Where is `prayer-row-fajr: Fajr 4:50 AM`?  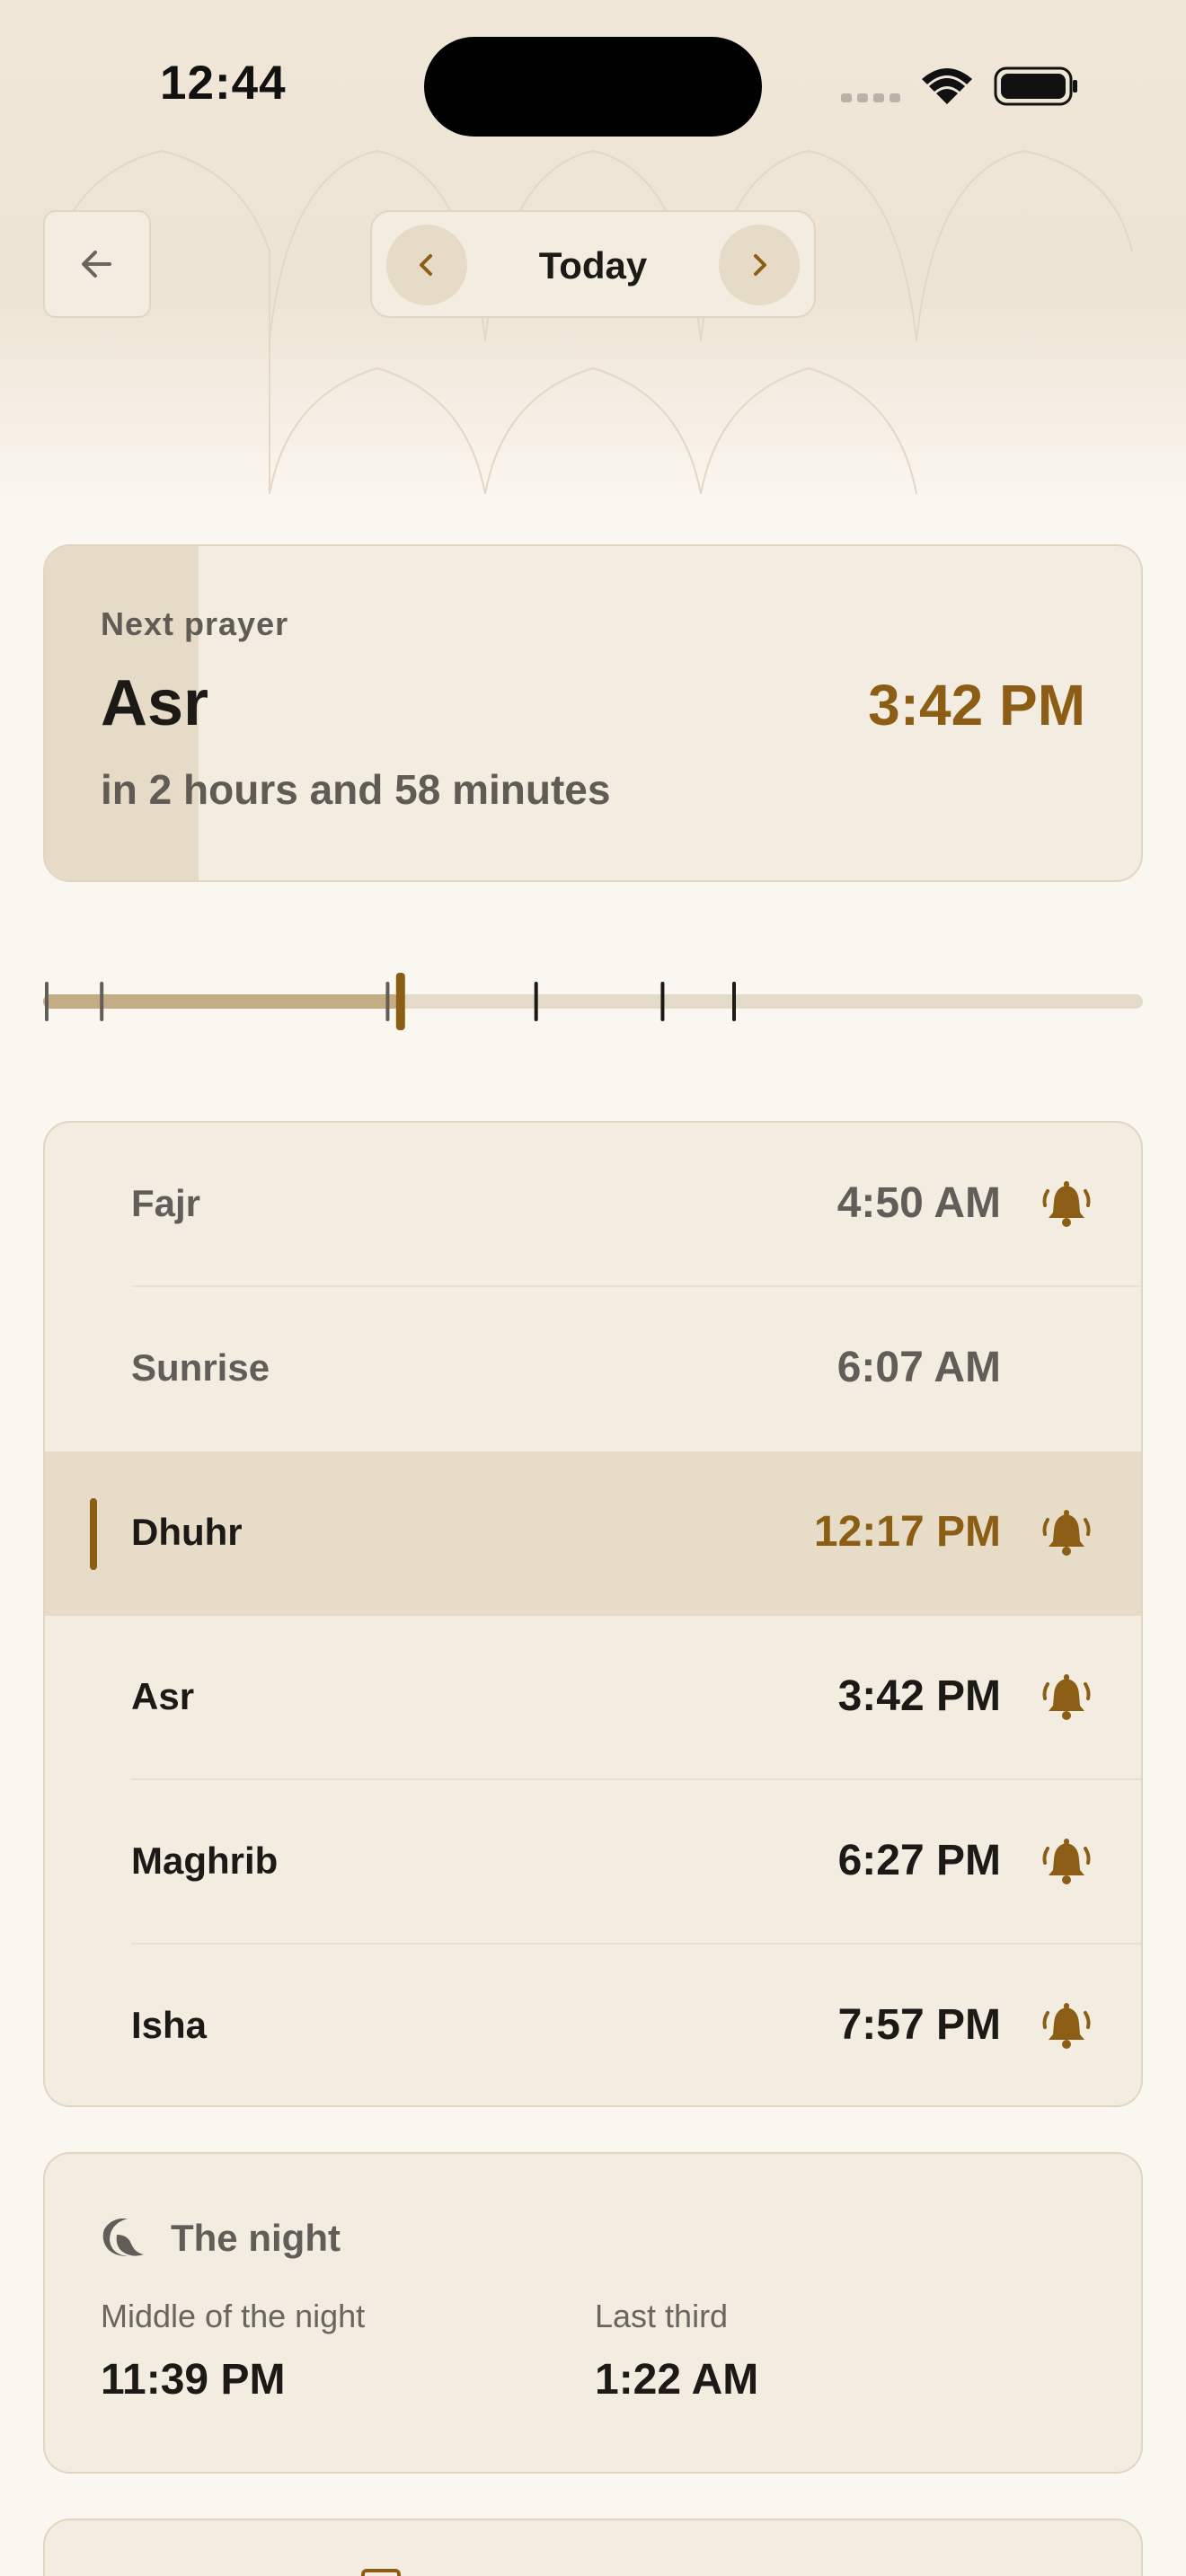 prayer-row-fajr: Fajr 4:50 AM is located at coordinates (593, 1205).